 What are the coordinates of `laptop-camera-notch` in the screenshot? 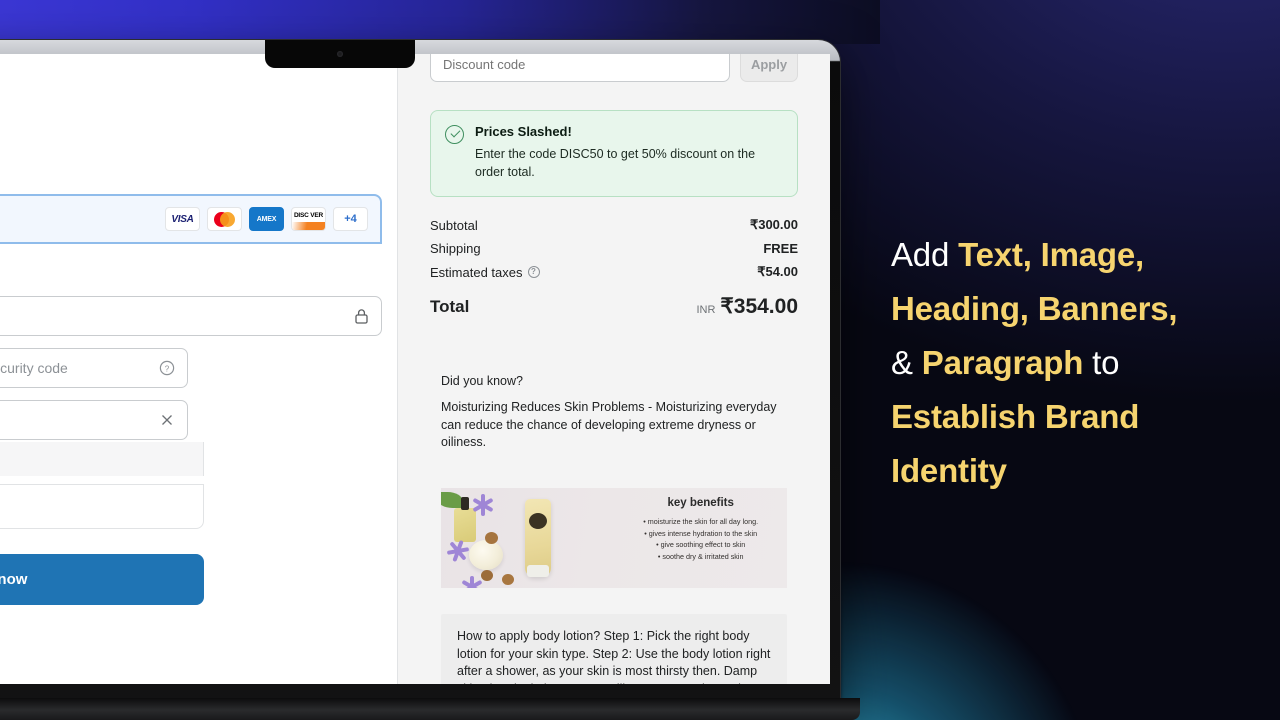 It's located at (340, 54).